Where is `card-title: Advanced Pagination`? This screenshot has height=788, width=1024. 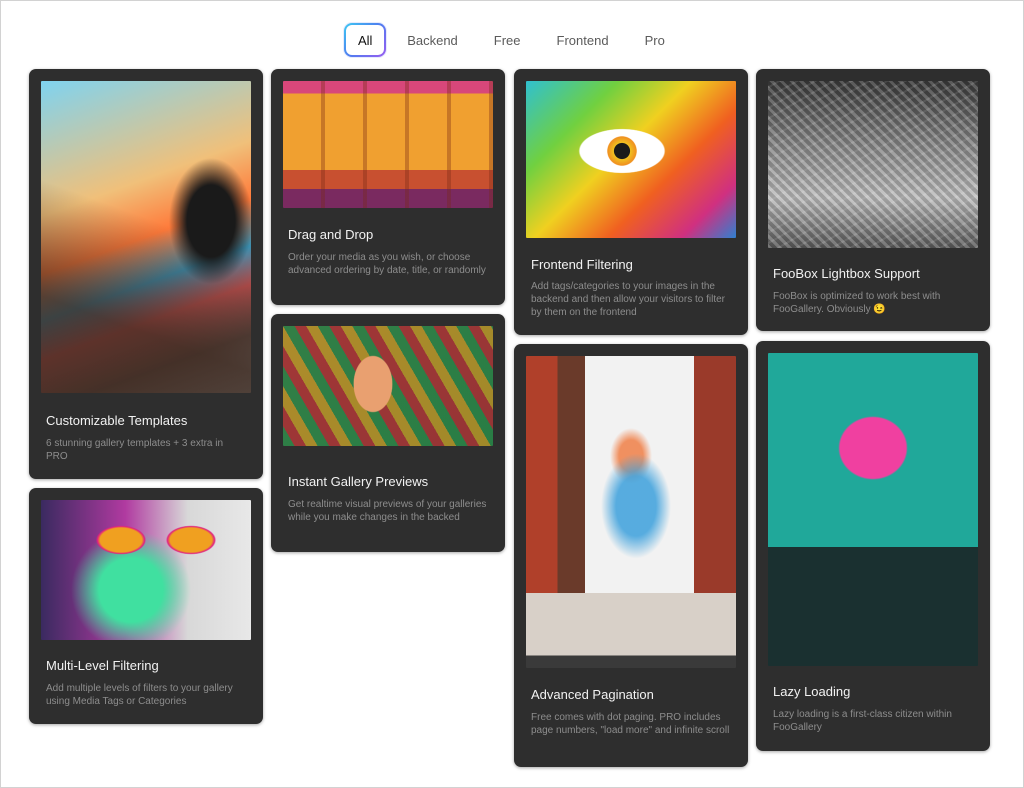
card-title: Advanced Pagination is located at coordinates (592, 694).